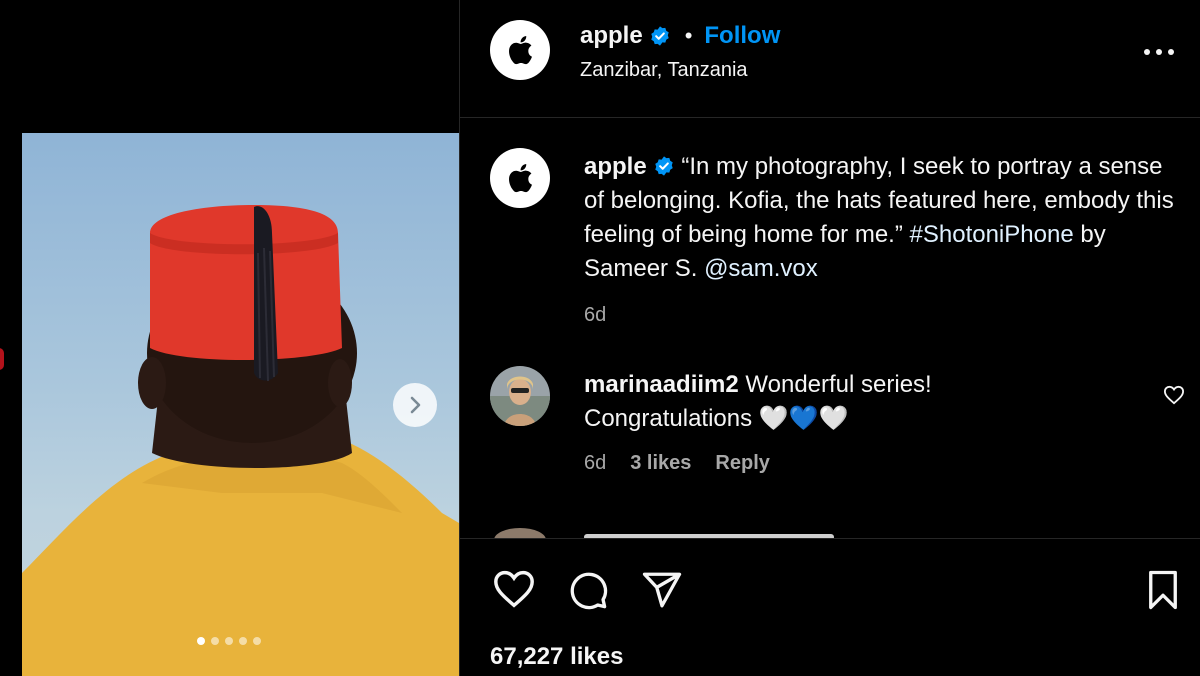  I want to click on caption-username: apple, so click(615, 166).